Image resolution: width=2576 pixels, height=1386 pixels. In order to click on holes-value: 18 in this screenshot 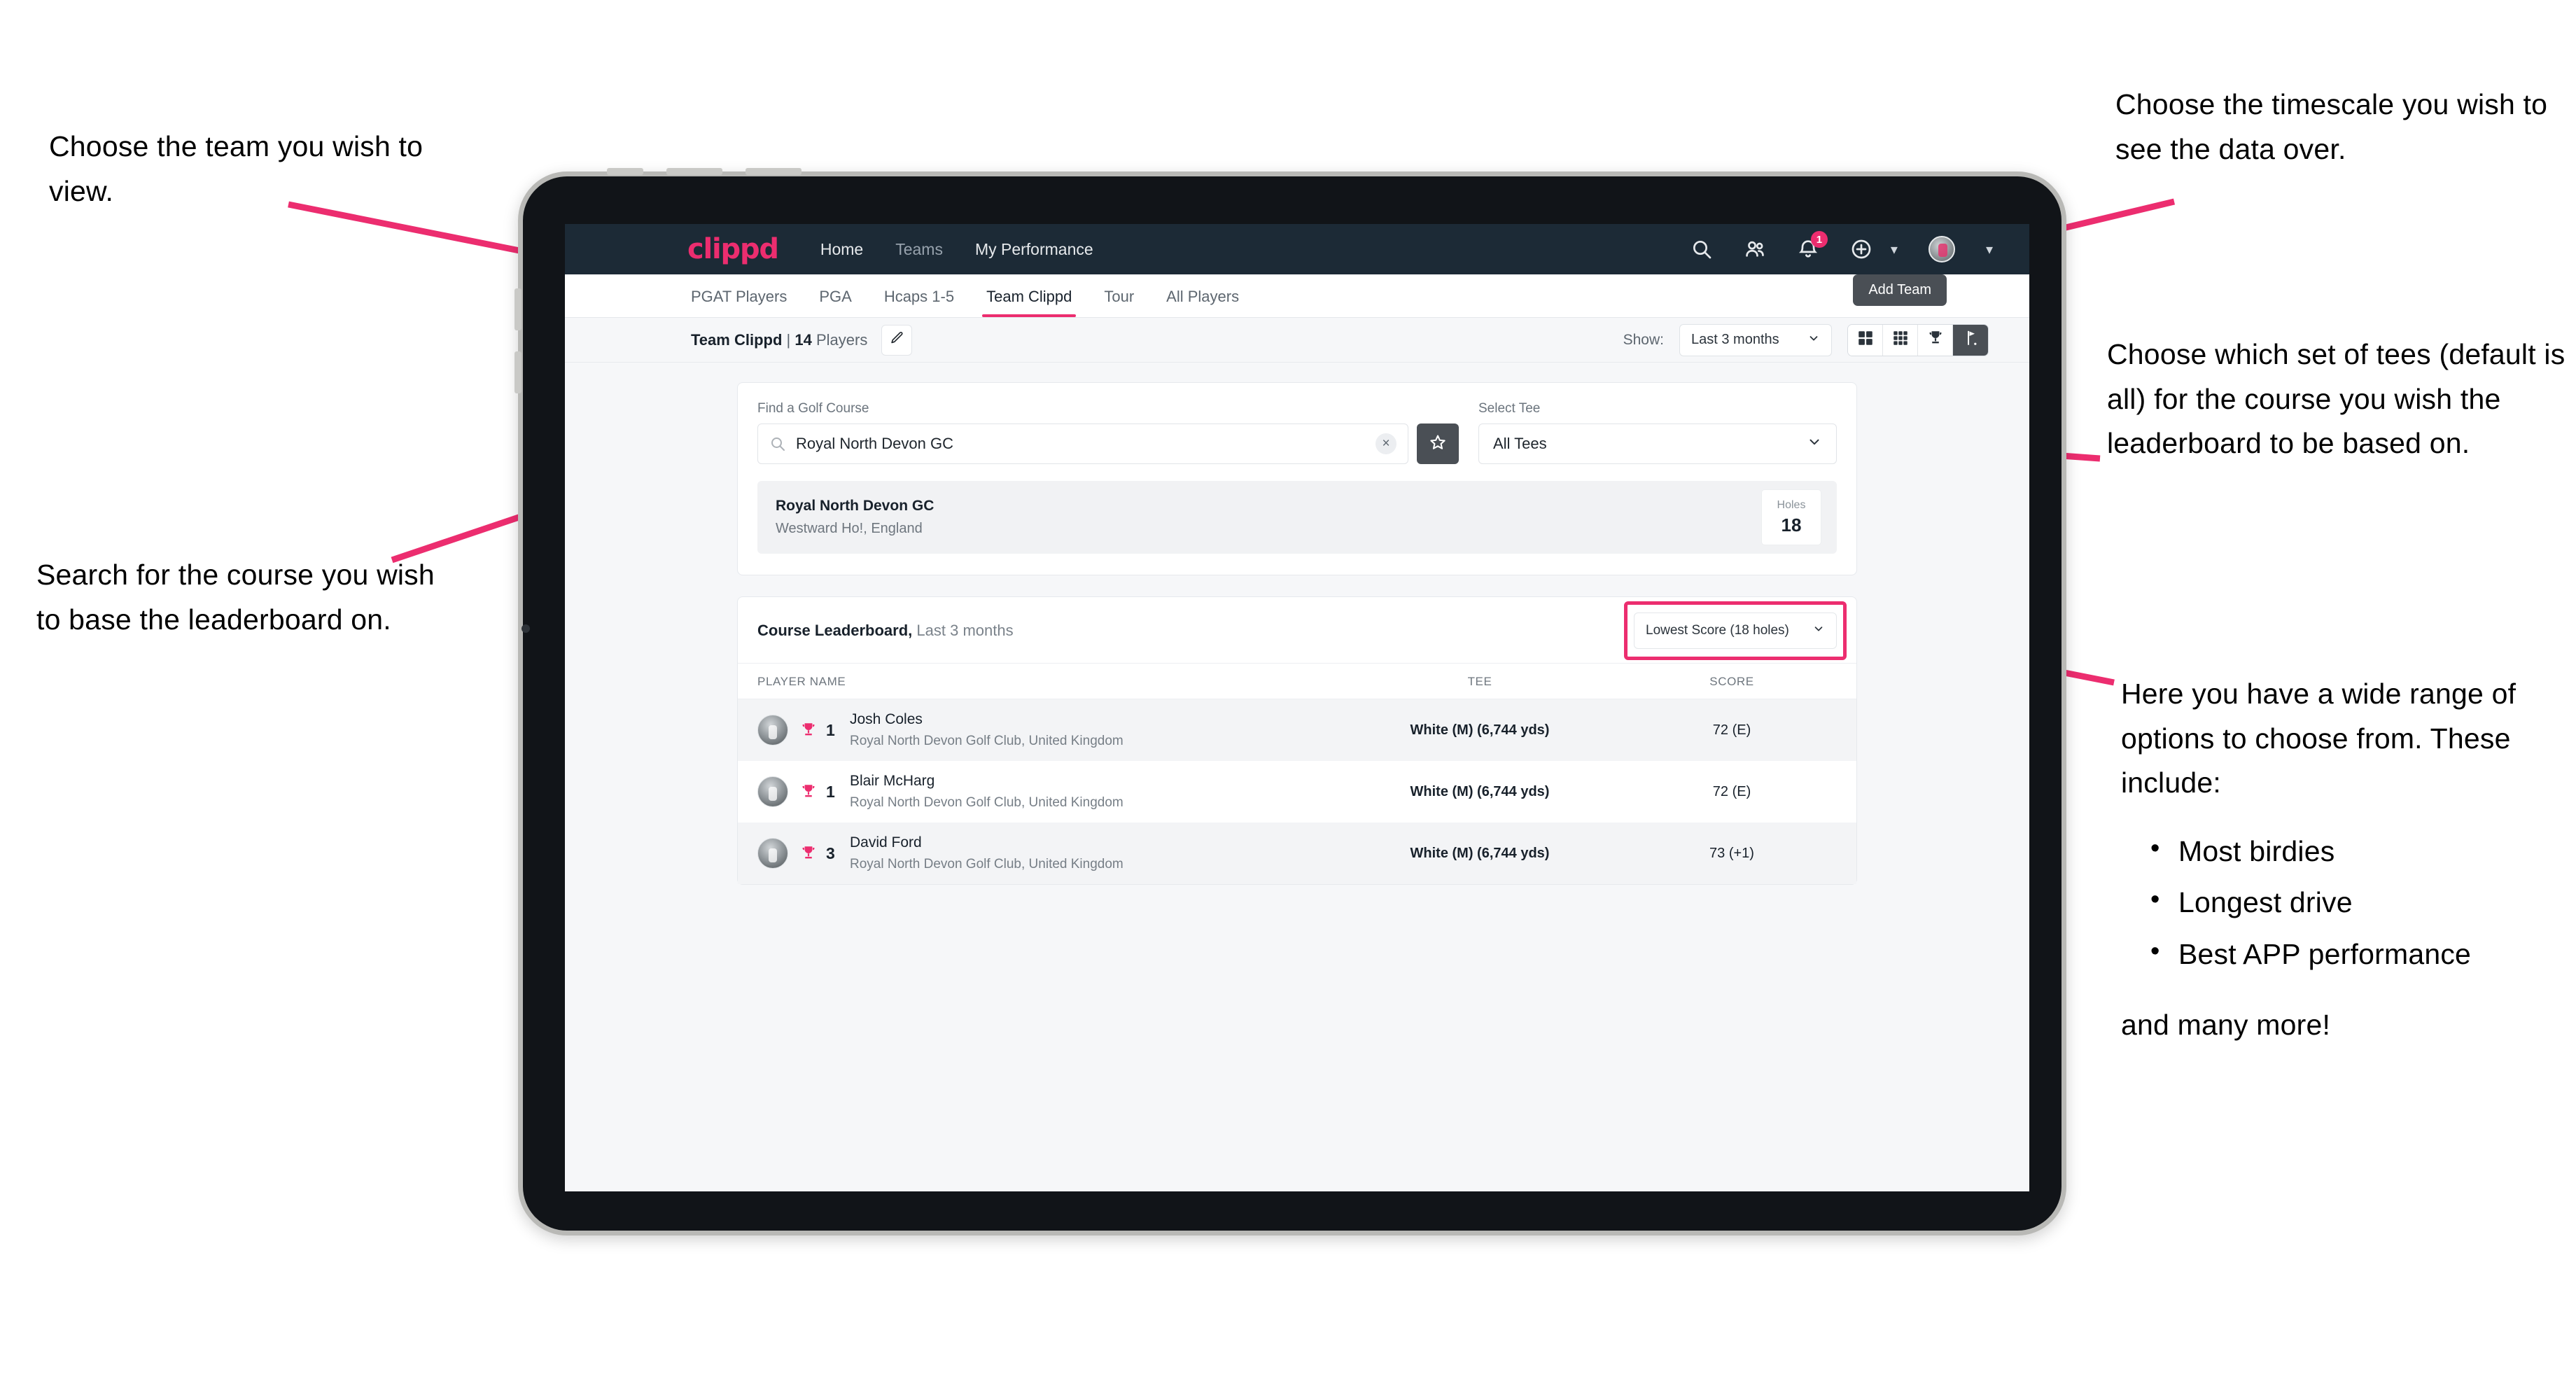, I will do `click(1791, 525)`.